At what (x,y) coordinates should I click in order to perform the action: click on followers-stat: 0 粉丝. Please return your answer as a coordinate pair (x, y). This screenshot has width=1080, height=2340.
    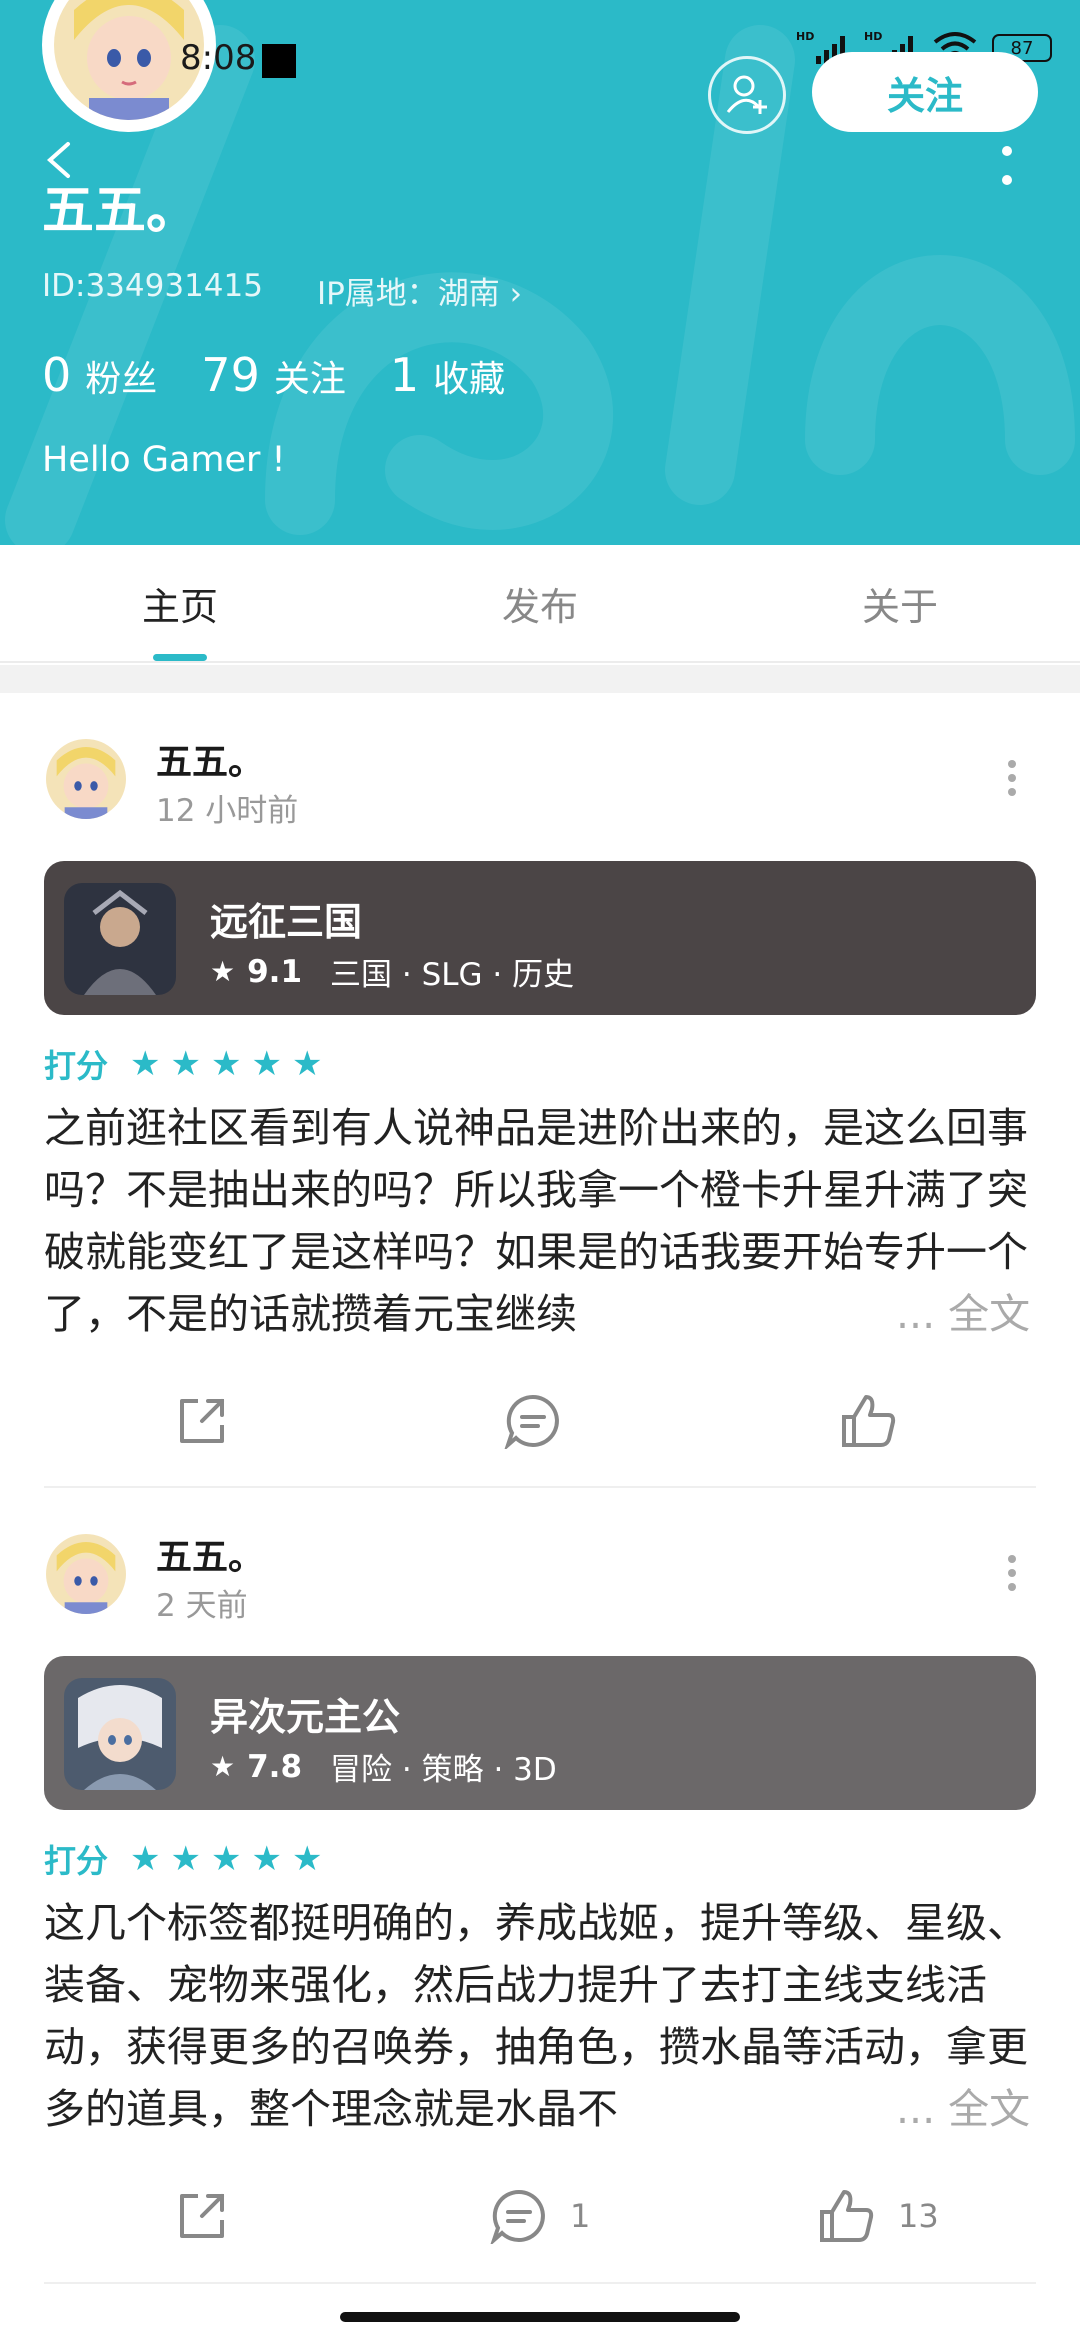
    Looking at the image, I should click on (99, 375).